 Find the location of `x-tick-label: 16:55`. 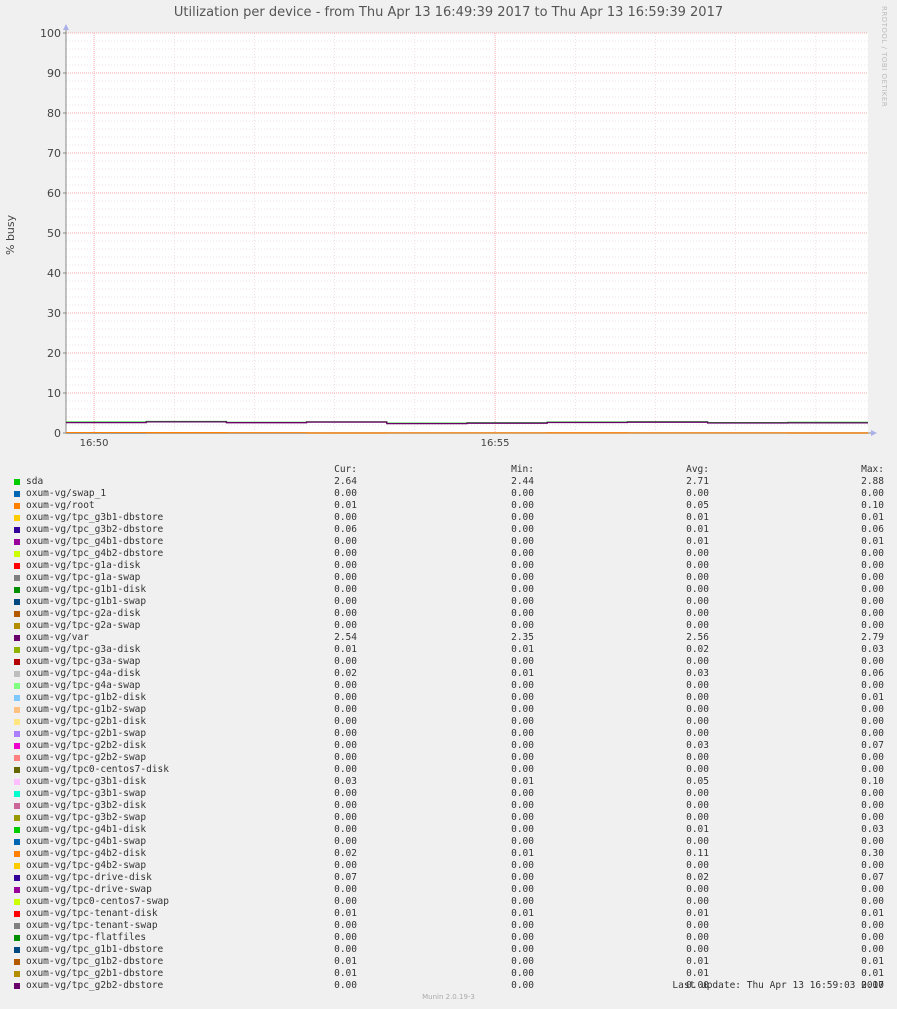

x-tick-label: 16:55 is located at coordinates (495, 443).